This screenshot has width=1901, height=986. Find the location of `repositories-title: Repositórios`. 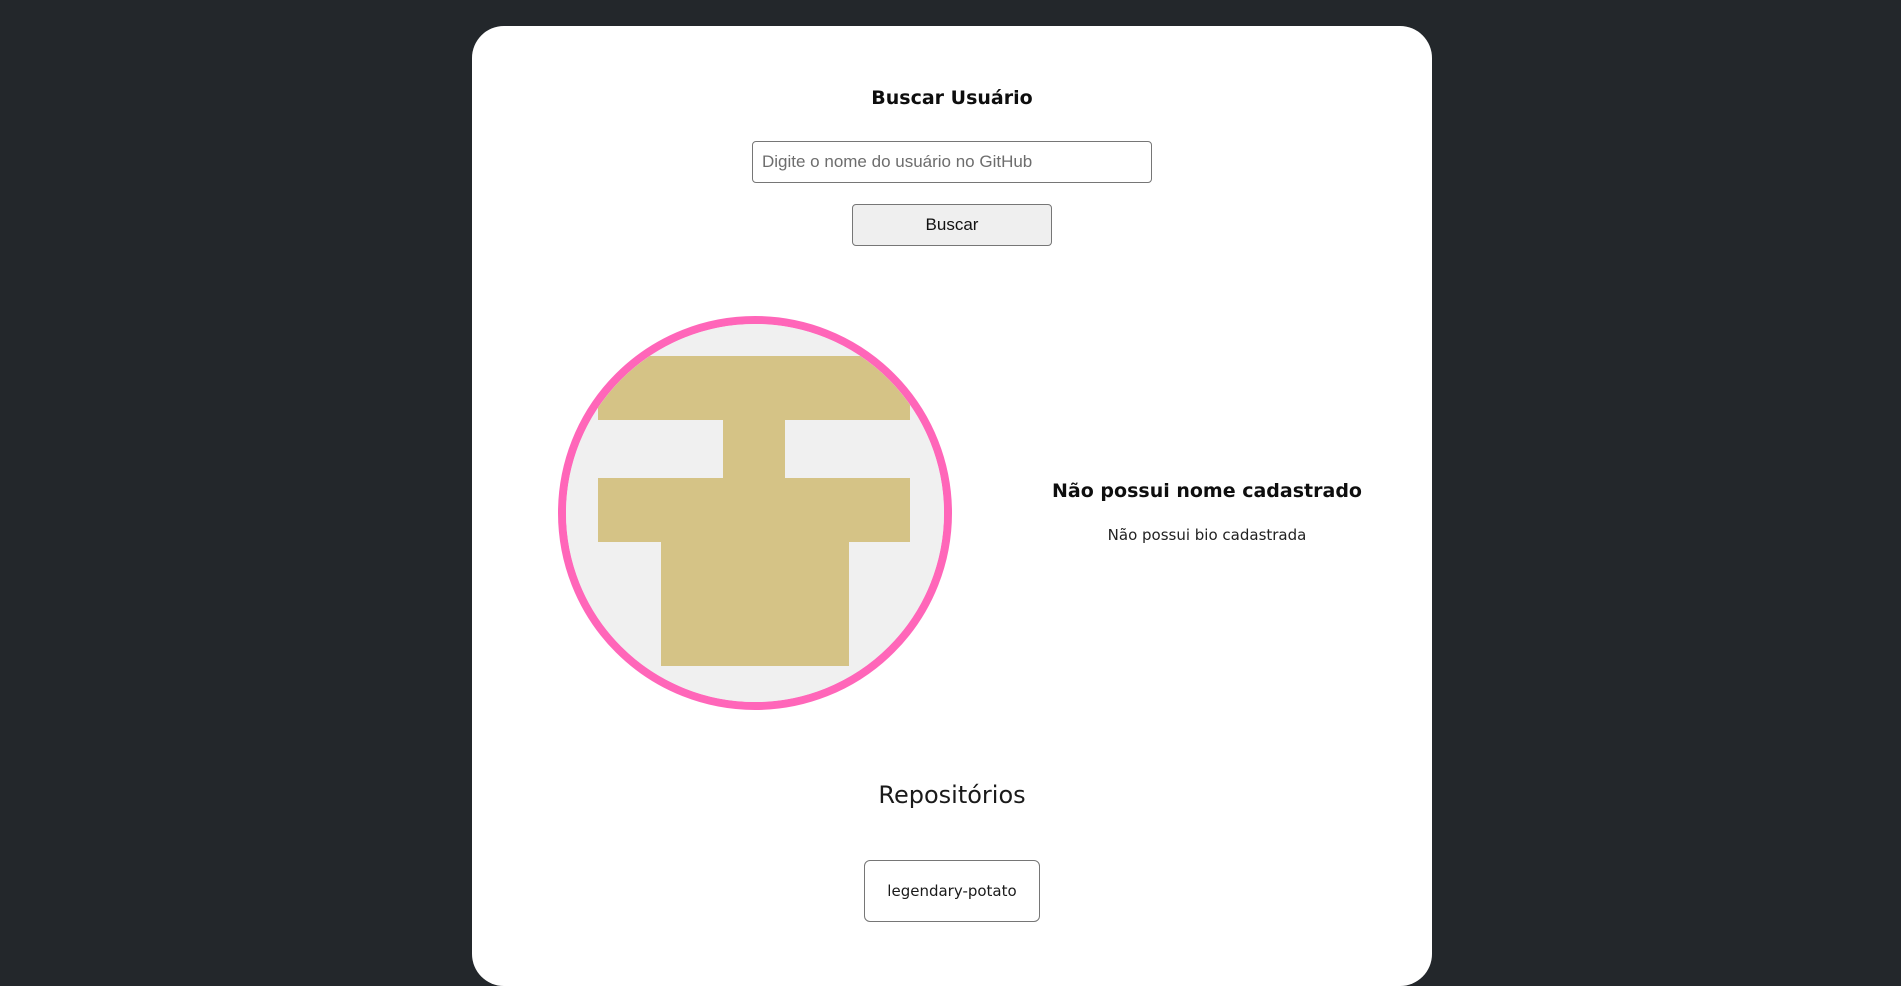

repositories-title: Repositórios is located at coordinates (952, 795).